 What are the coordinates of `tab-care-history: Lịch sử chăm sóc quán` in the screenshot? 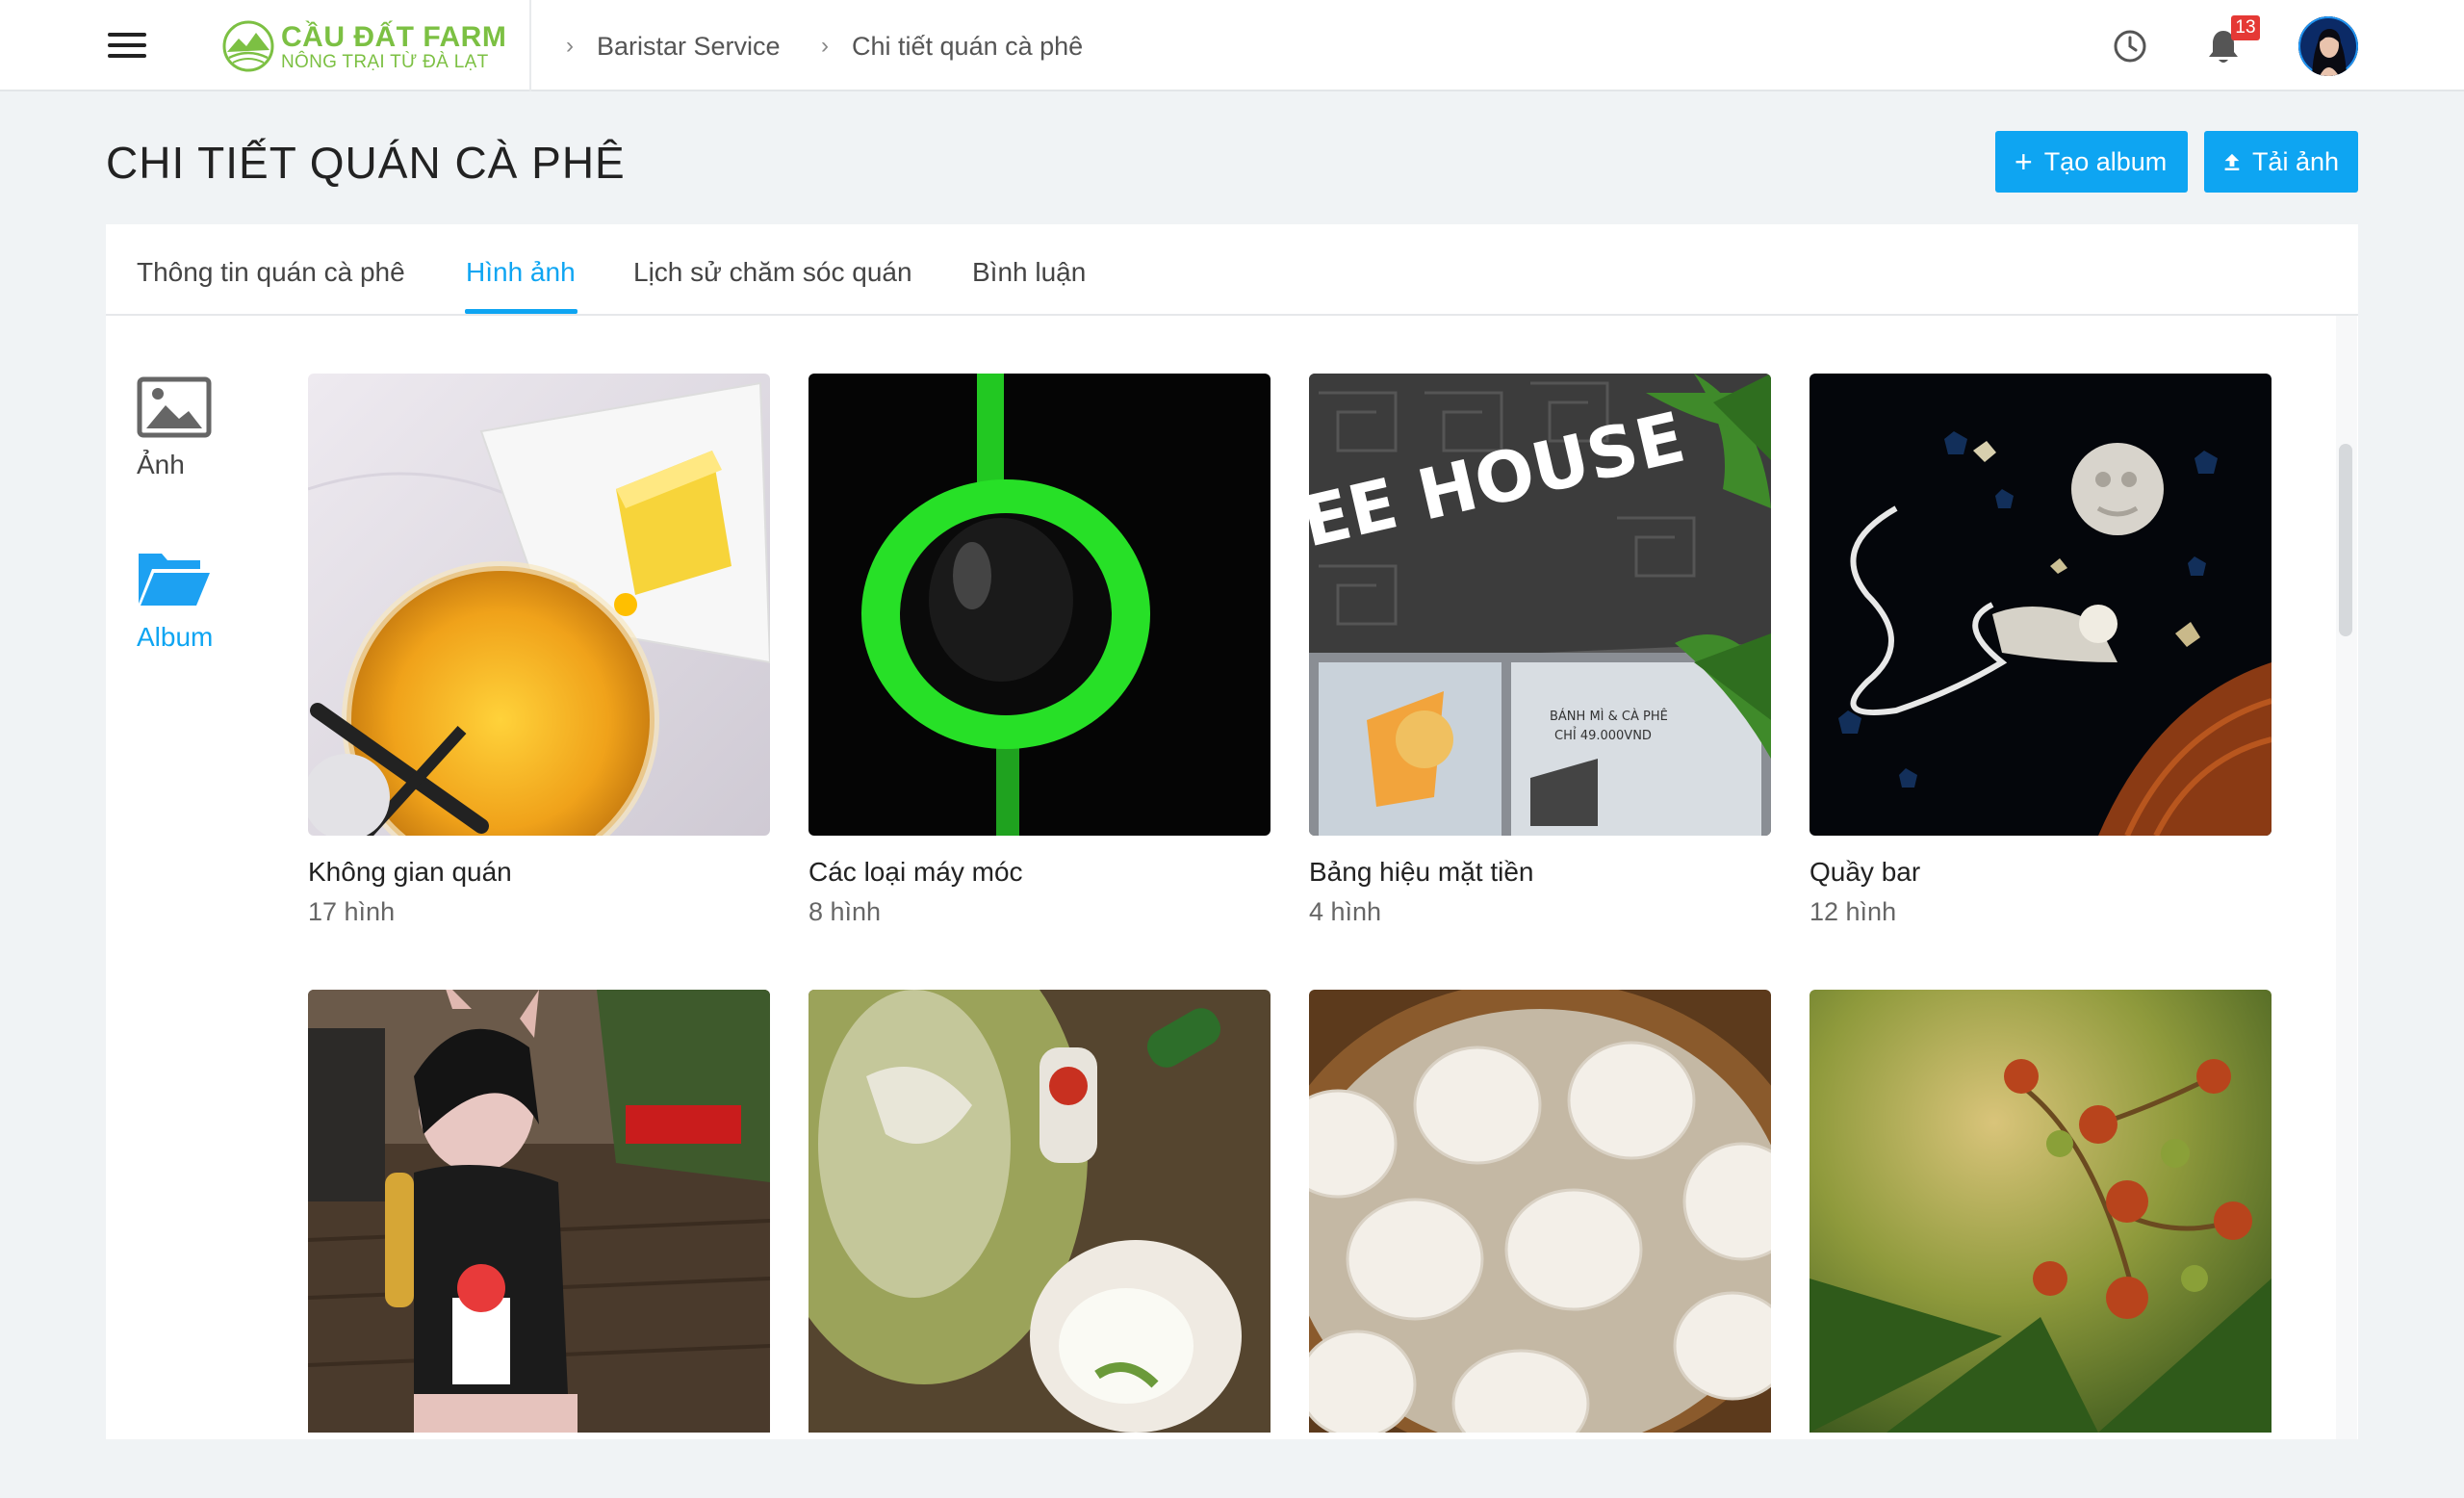 It's located at (772, 273).